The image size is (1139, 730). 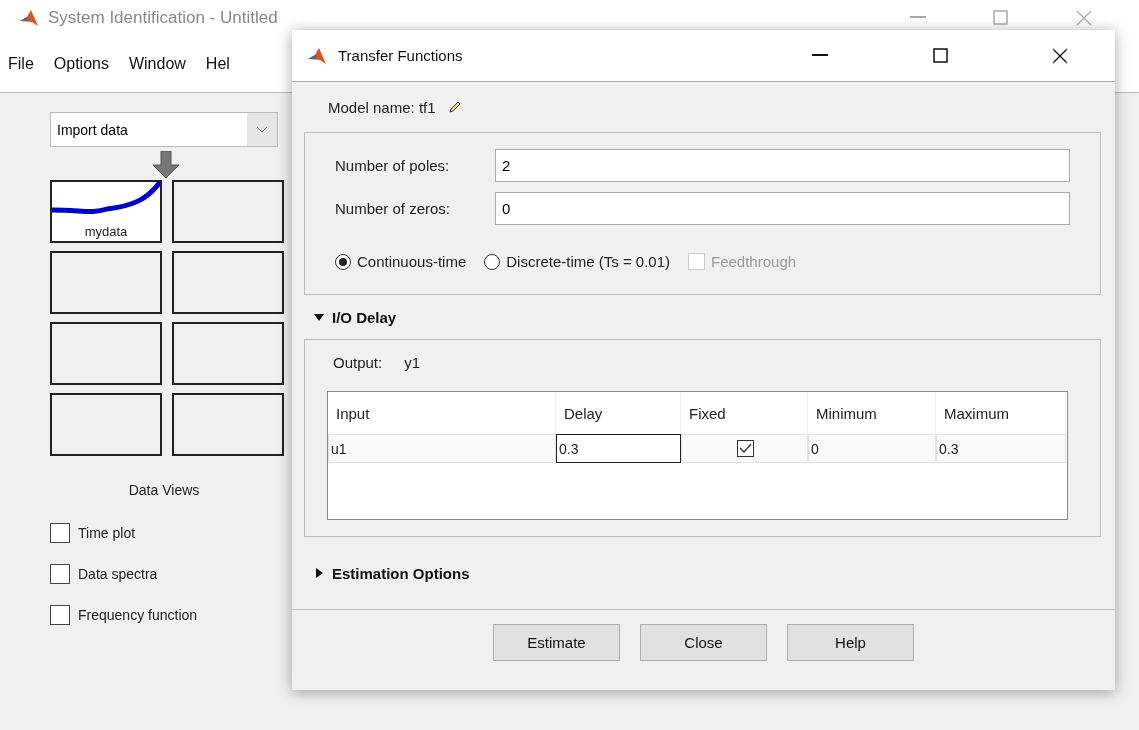 I want to click on tile-label: mydata, so click(x=106, y=232).